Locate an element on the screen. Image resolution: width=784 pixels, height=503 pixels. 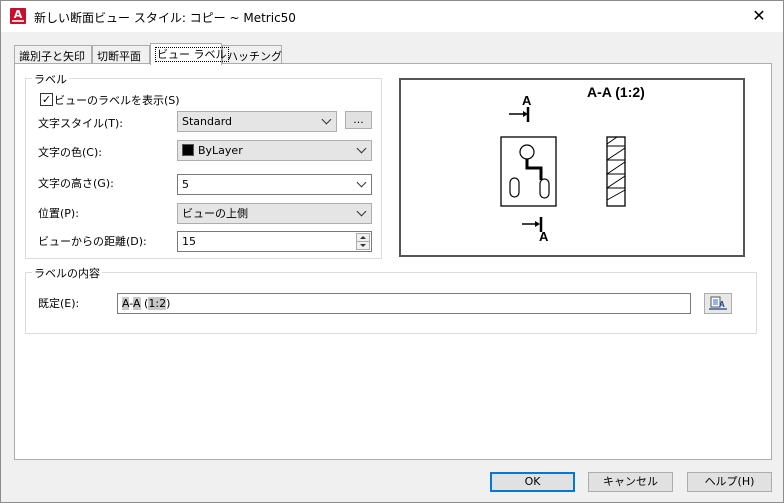
default-label: 既定(E): is located at coordinates (59, 303).